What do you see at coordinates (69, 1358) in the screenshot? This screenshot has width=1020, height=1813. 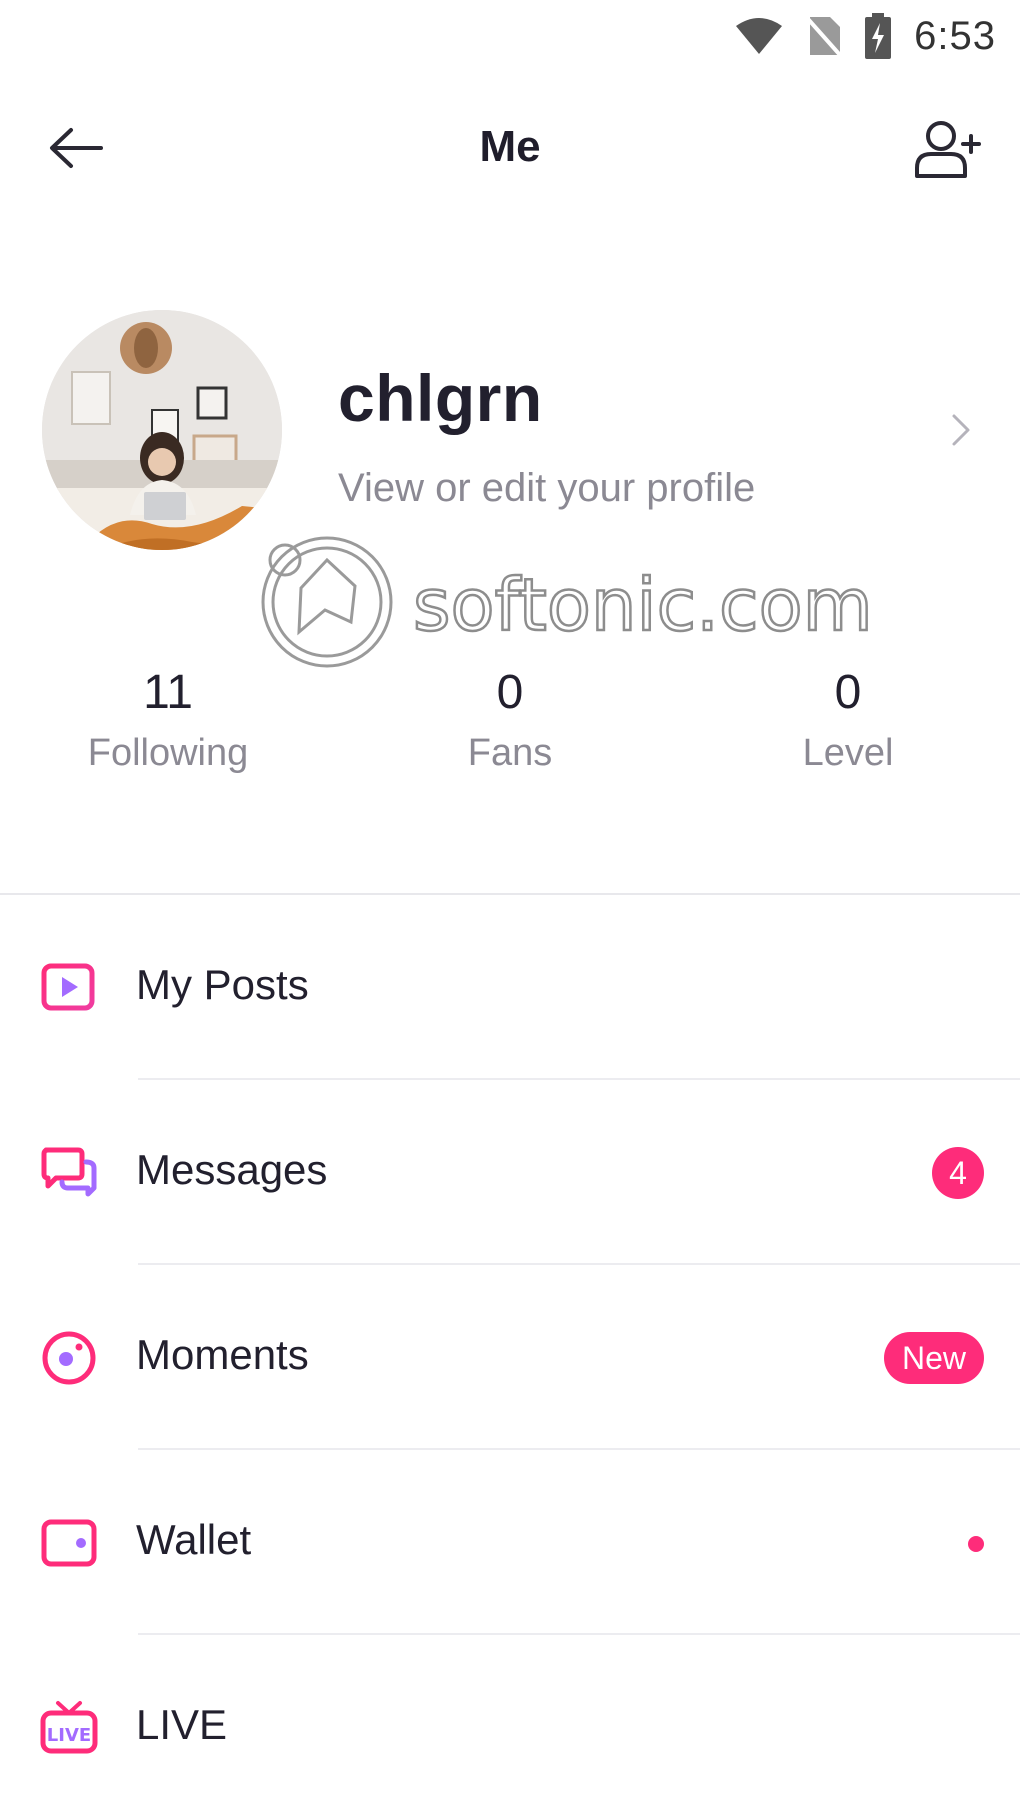 I see `moments-icon` at bounding box center [69, 1358].